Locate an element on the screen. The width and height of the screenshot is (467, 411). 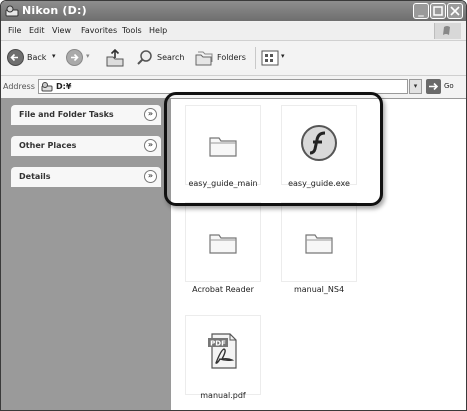
panel-label: Other Places is located at coordinates (48, 145).